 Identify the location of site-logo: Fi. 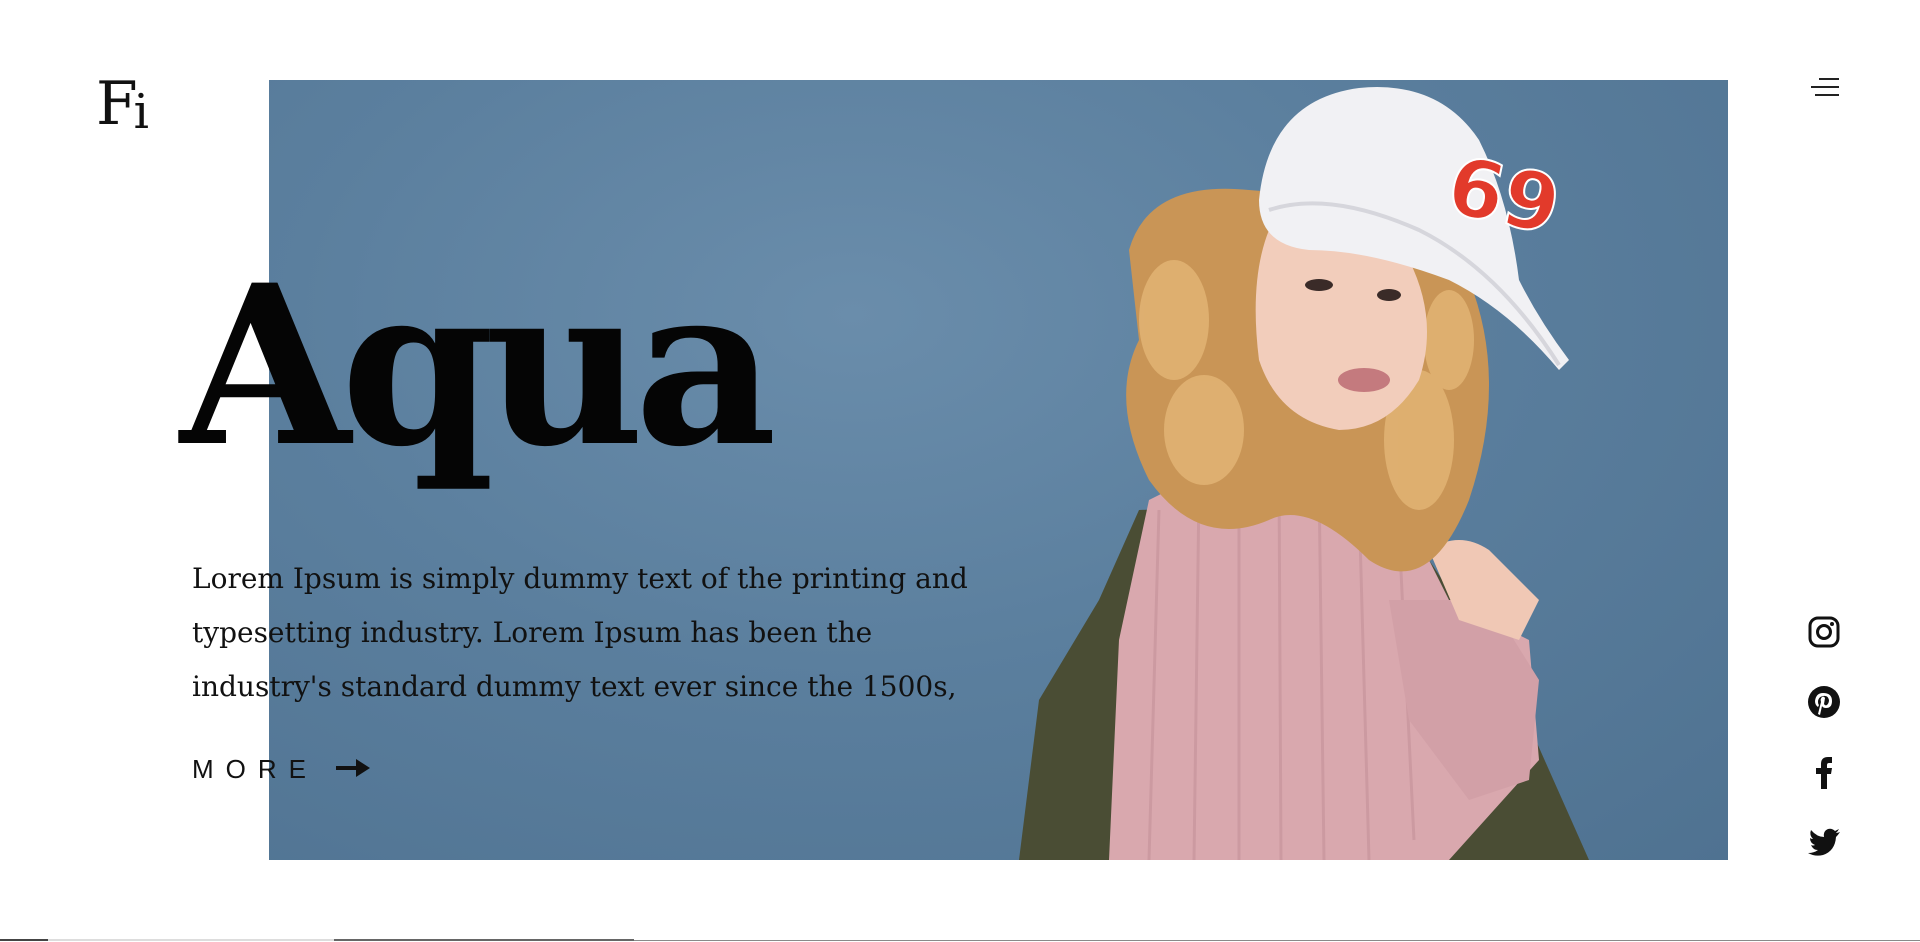
(122, 105).